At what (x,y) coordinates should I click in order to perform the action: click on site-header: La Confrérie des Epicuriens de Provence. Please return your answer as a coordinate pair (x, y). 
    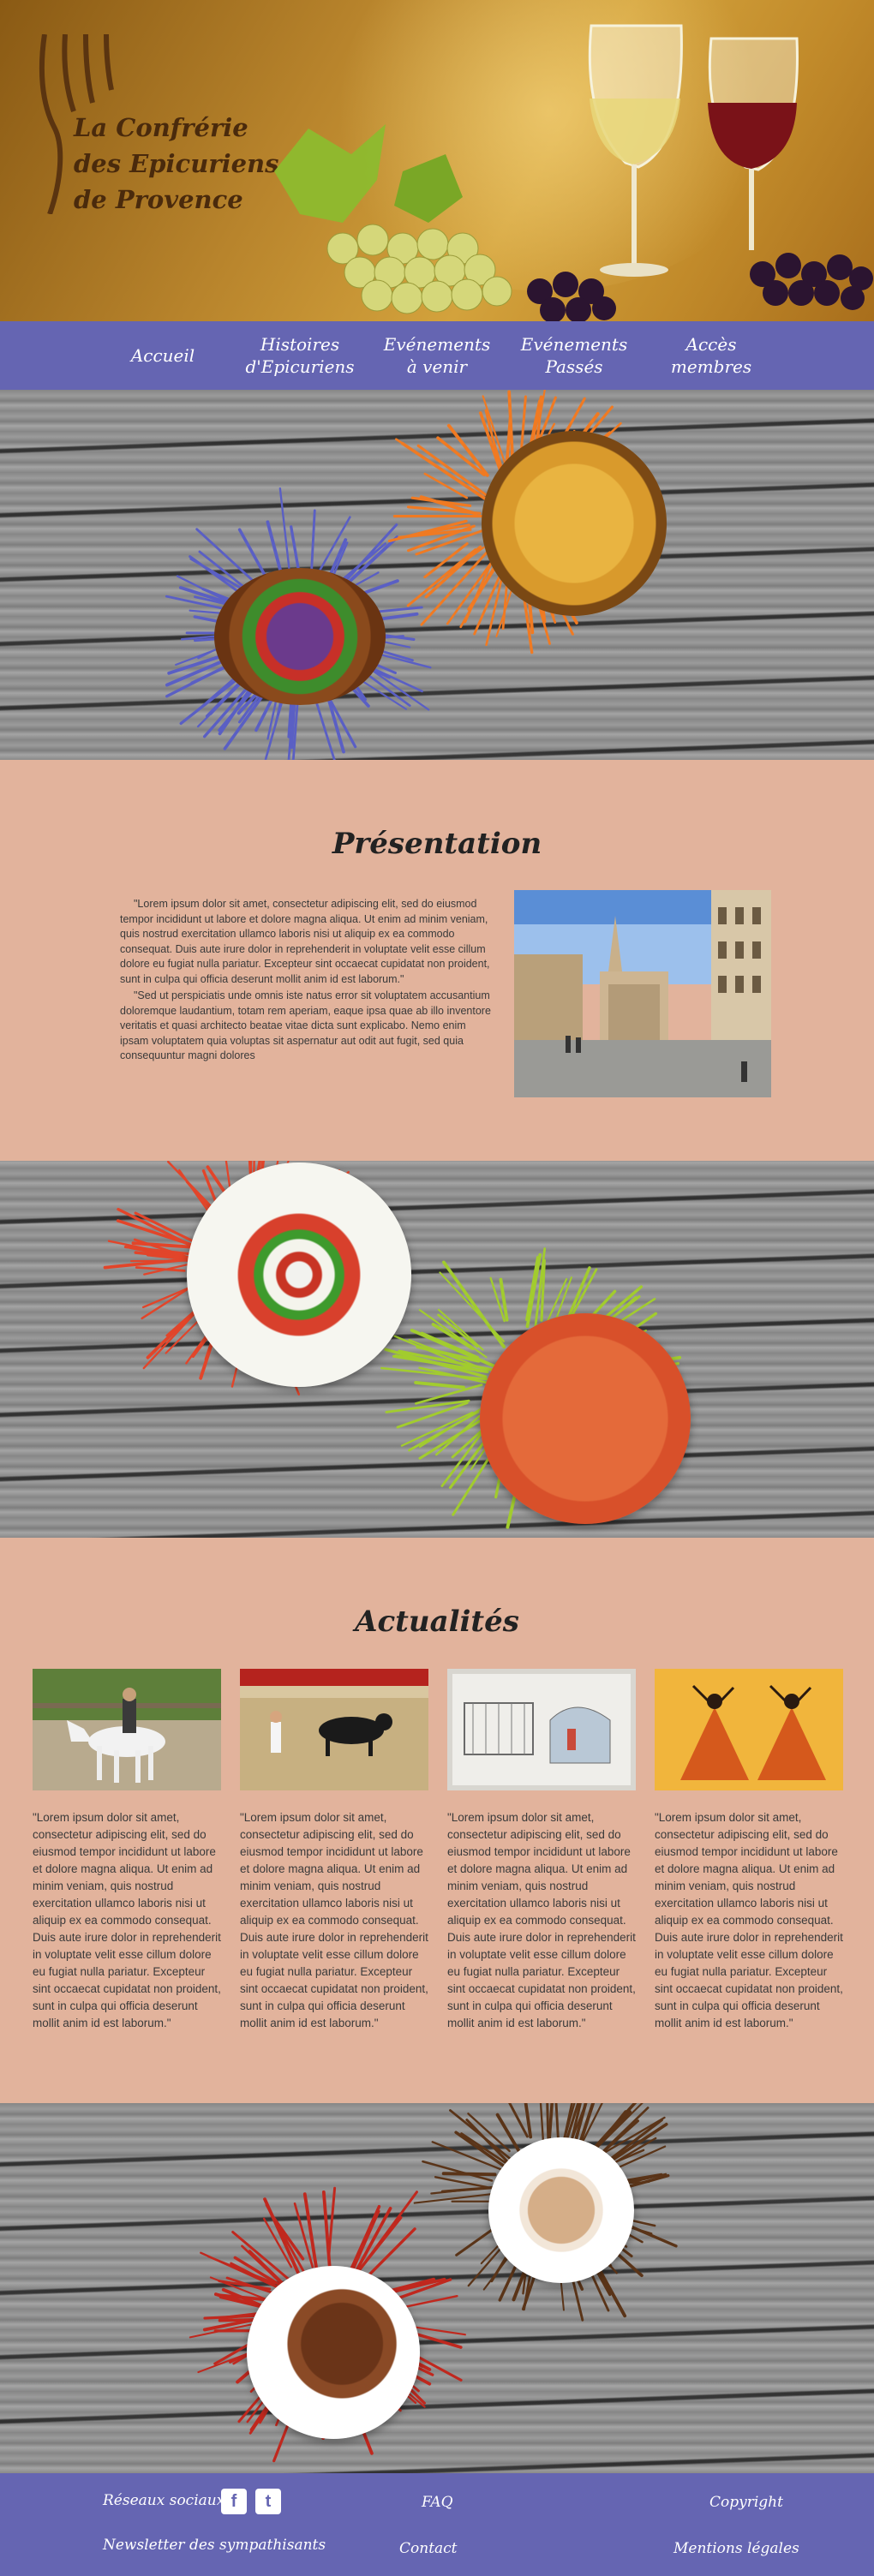
    Looking at the image, I should click on (437, 161).